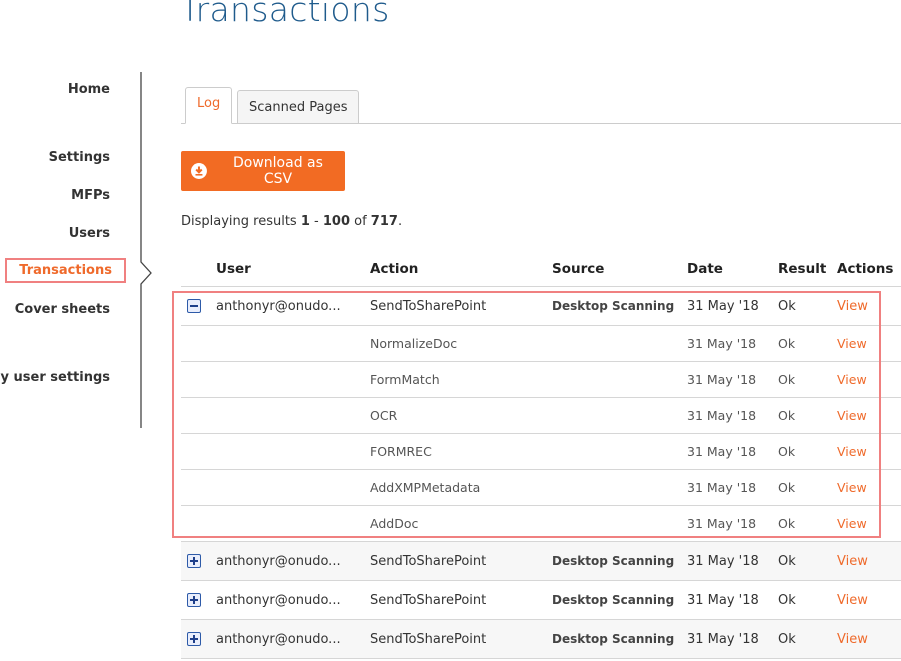 The height and width of the screenshot is (661, 901). Describe the element at coordinates (79, 157) in the screenshot. I see `sidebar-item-settings: Settings` at that location.